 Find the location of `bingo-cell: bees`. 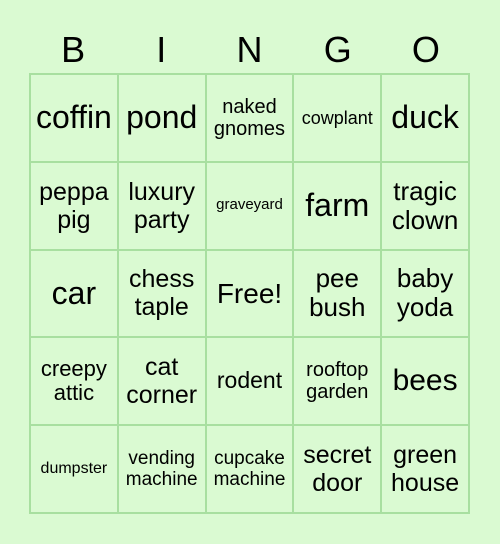

bingo-cell: bees is located at coordinates (425, 381).